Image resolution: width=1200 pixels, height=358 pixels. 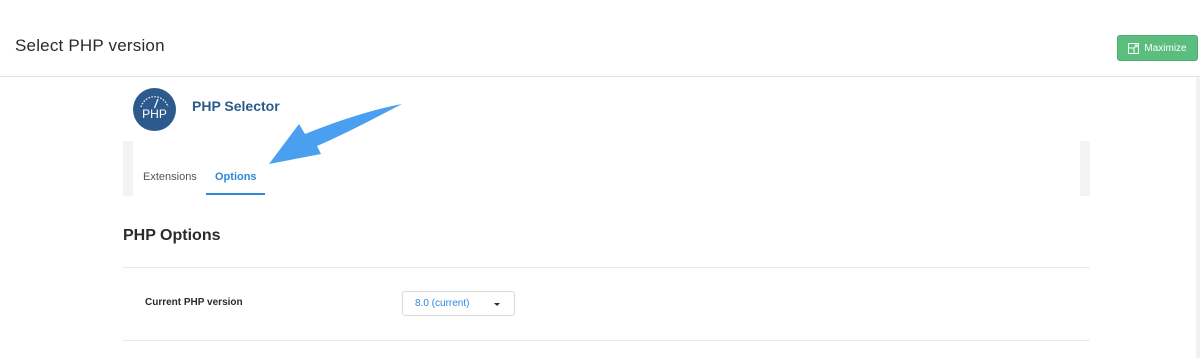 What do you see at coordinates (154, 114) in the screenshot?
I see `php-logo-text: PHP` at bounding box center [154, 114].